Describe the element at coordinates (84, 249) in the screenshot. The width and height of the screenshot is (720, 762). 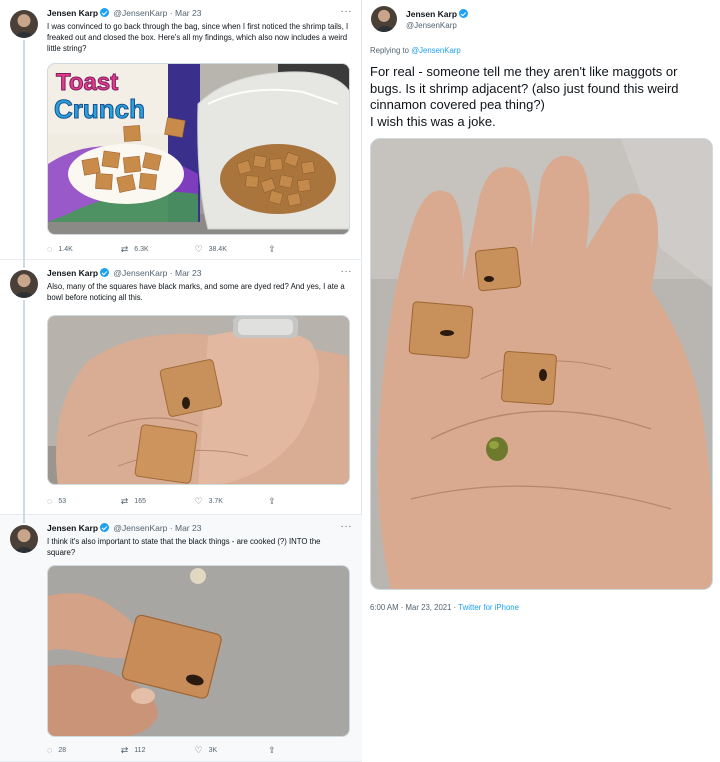
I see `reply-button: ◌ 1.4K` at that location.